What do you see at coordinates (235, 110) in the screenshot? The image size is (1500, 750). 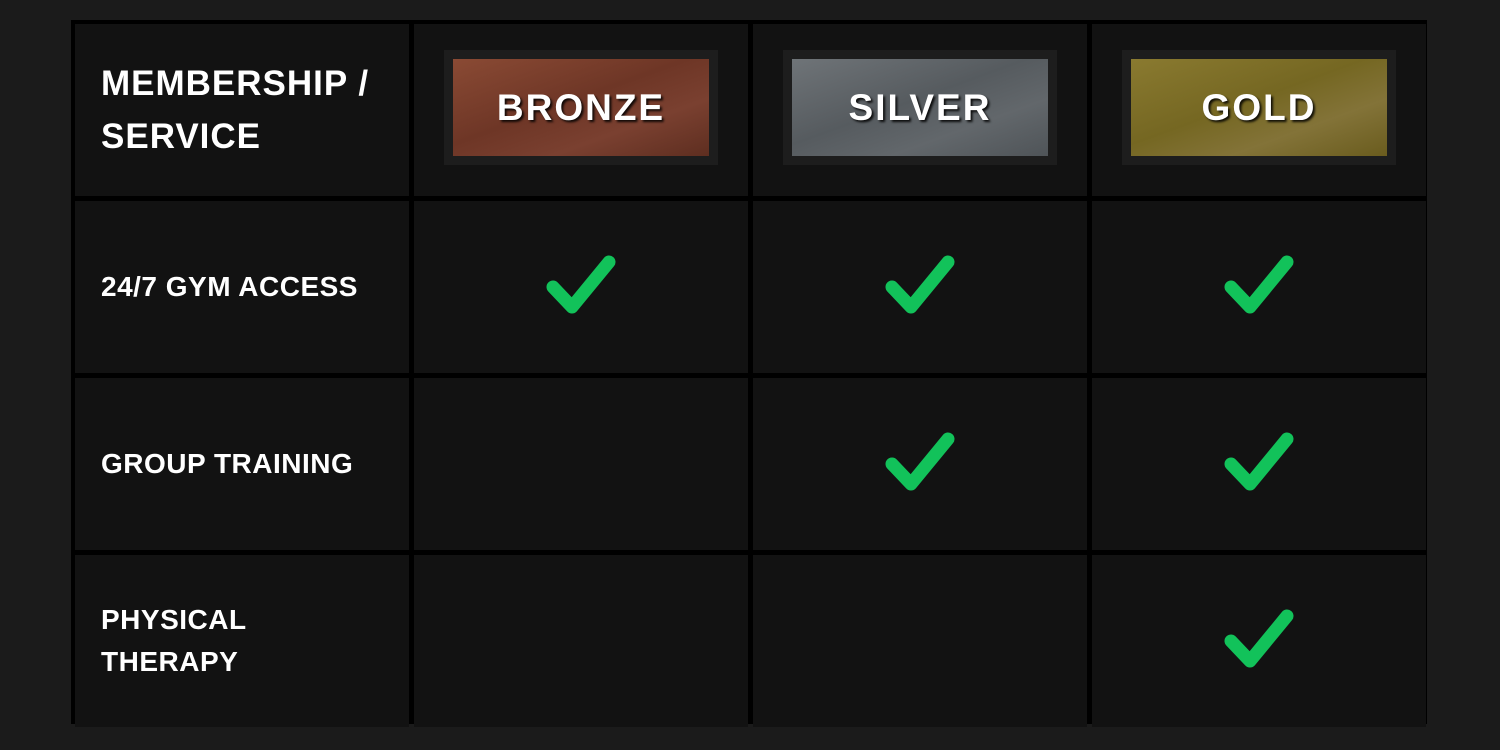 I see `header-label: MEMBERSHIP / SERVICE` at bounding box center [235, 110].